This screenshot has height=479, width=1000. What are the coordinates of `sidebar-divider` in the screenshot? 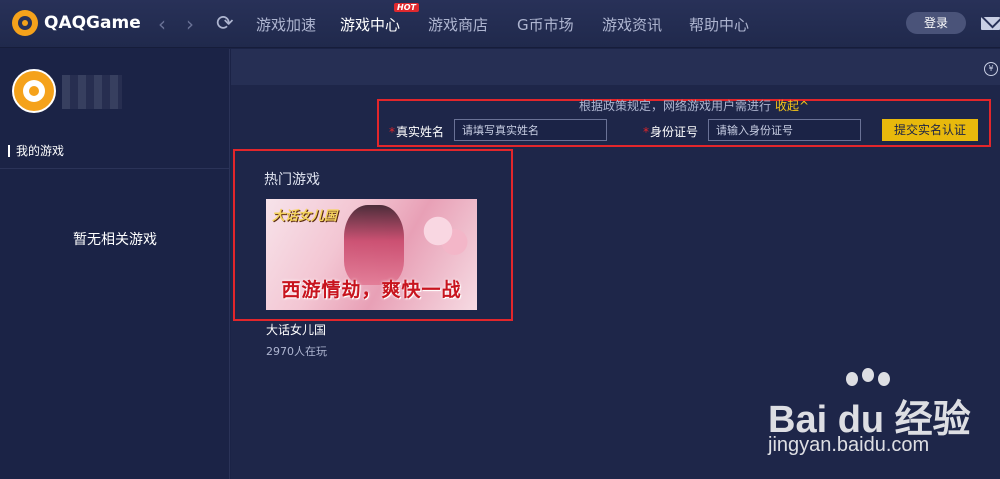 It's located at (115, 168).